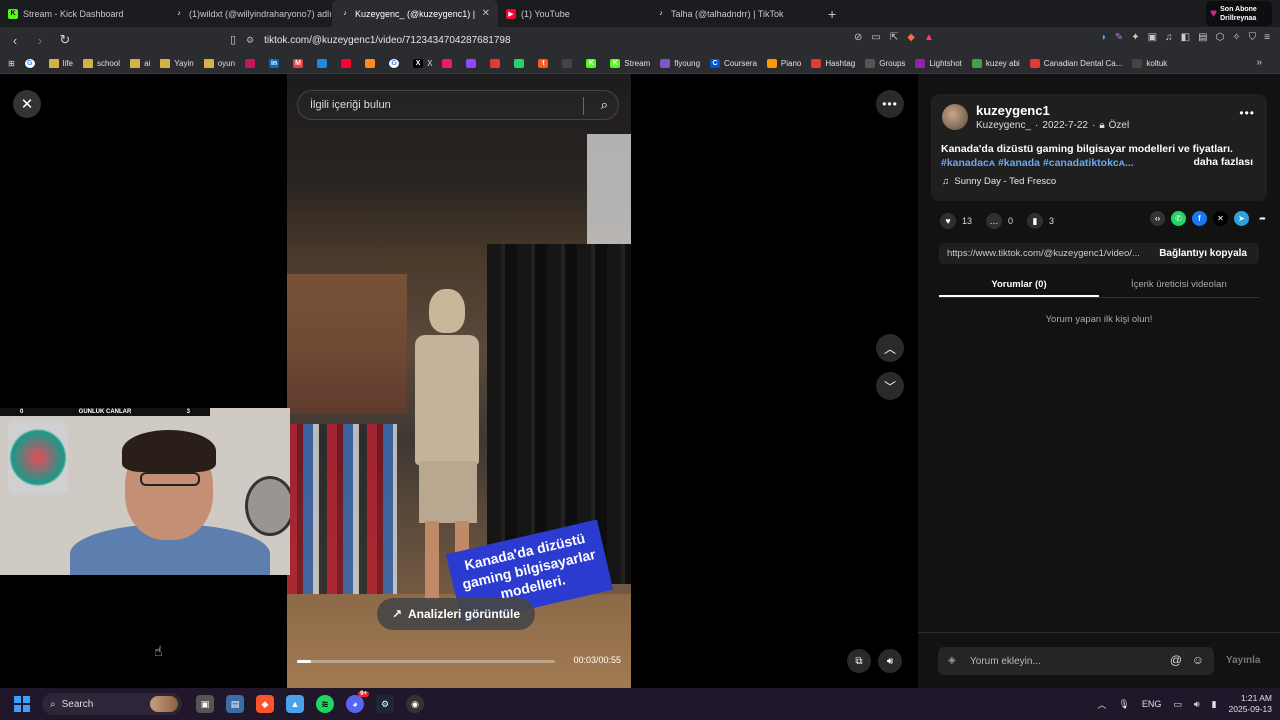 This screenshot has width=1280, height=720. What do you see at coordinates (27, 104) in the screenshot?
I see `close-video-button: ✕` at bounding box center [27, 104].